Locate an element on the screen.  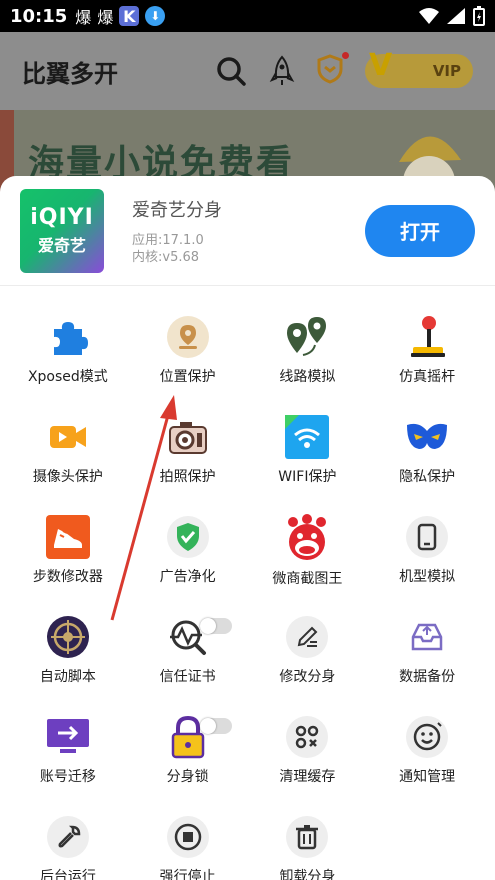
route-pins-icon is located at coordinates (307, 337).